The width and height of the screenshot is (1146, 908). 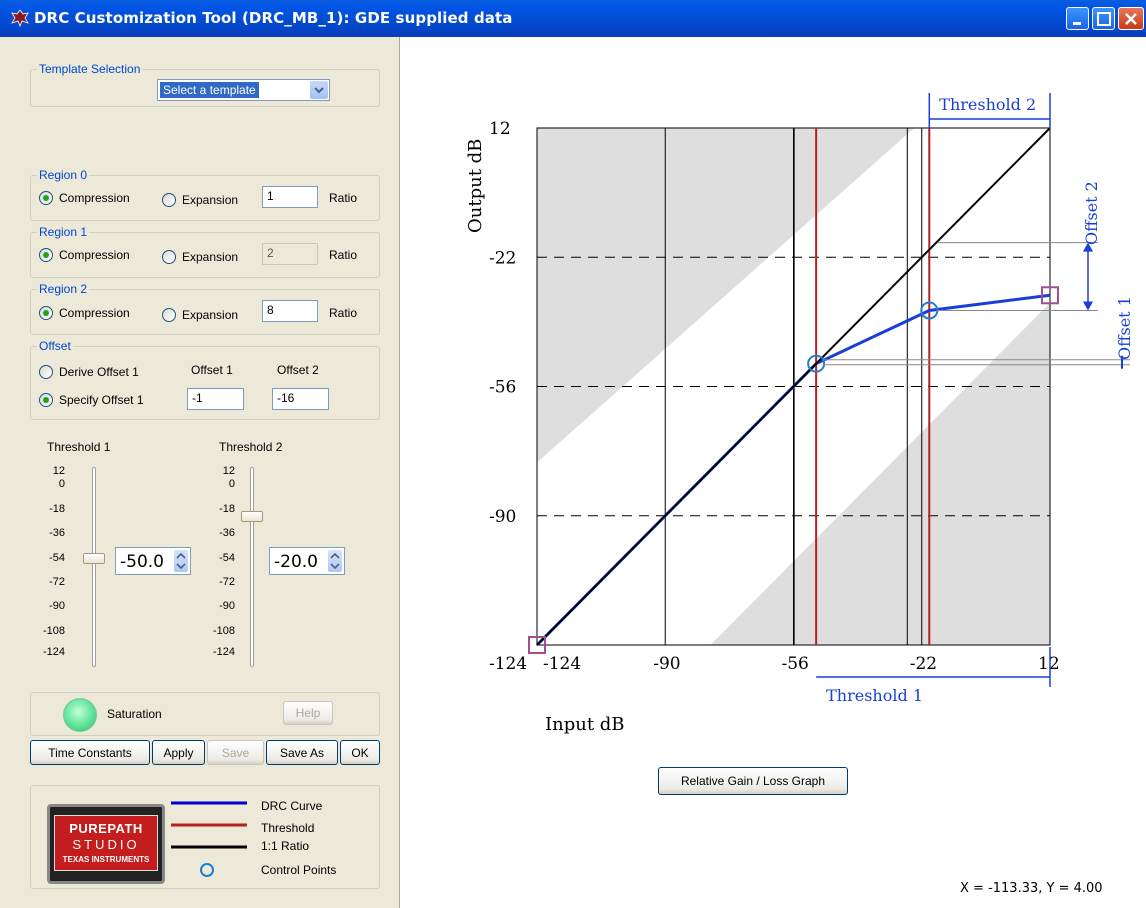 I want to click on region-2-ratio-input: 8, so click(x=290, y=311).